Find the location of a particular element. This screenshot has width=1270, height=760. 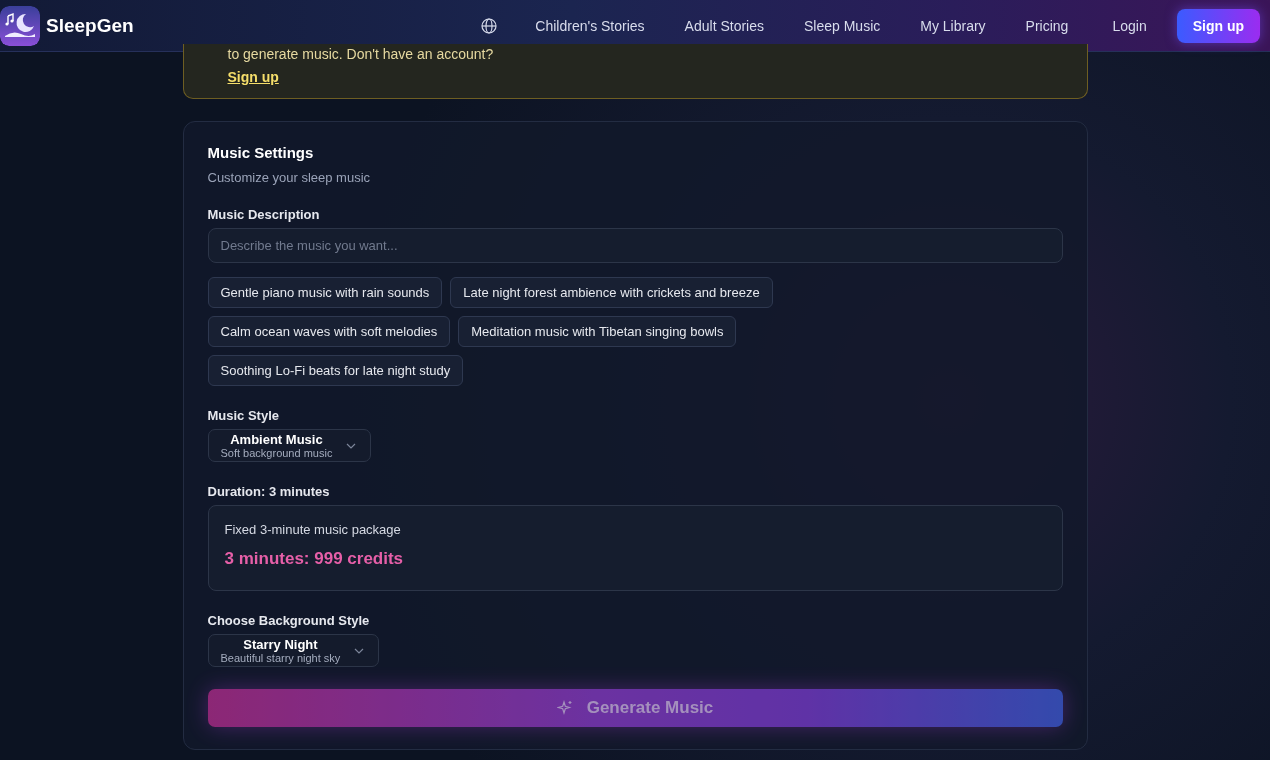

suggestion-chip: Late night forest ambience with crickets and breeze is located at coordinates (611, 292).